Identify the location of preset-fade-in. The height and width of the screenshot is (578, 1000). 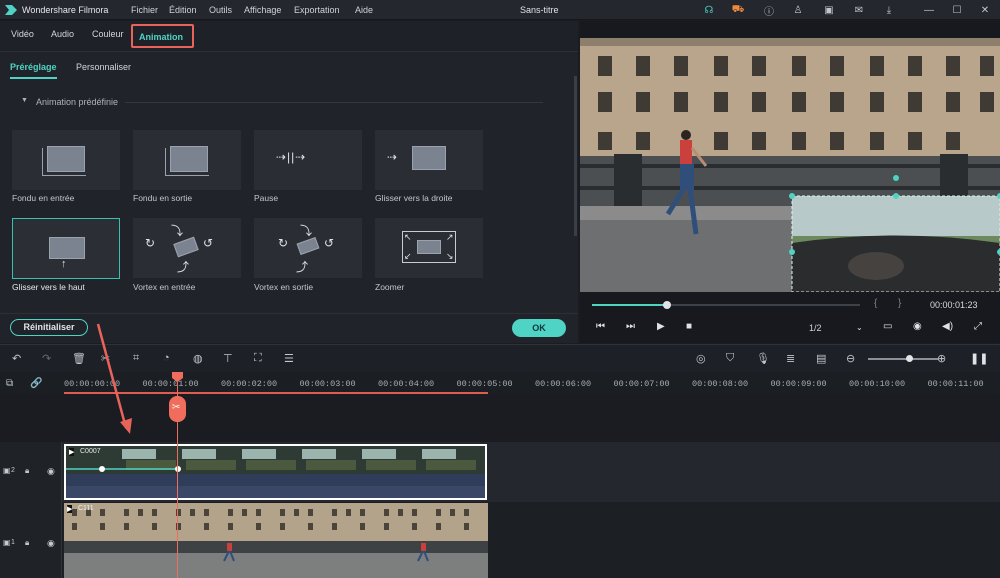
(66, 160).